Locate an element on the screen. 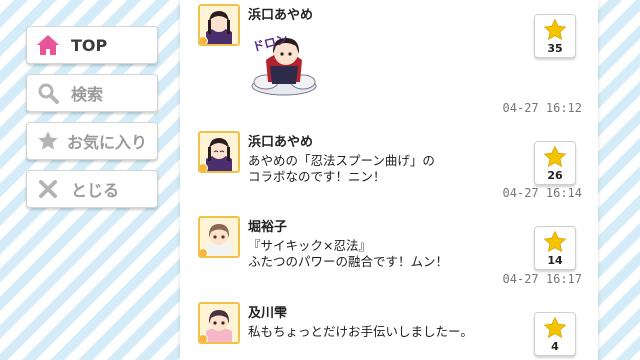  like-count: 26 is located at coordinates (555, 175).